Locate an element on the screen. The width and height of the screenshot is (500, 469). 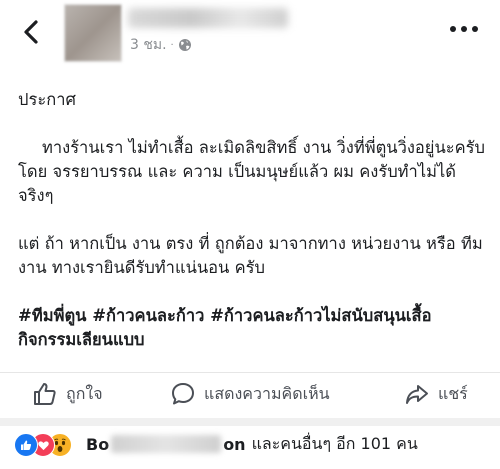
thumbs-up-icon is located at coordinates (45, 394).